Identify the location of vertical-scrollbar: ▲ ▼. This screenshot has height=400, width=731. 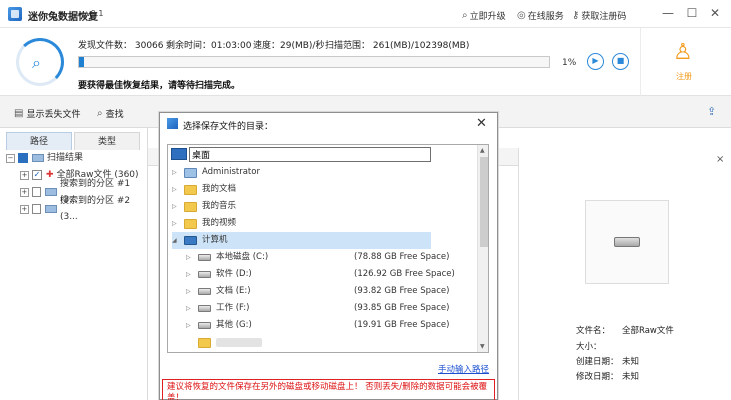
(482, 248).